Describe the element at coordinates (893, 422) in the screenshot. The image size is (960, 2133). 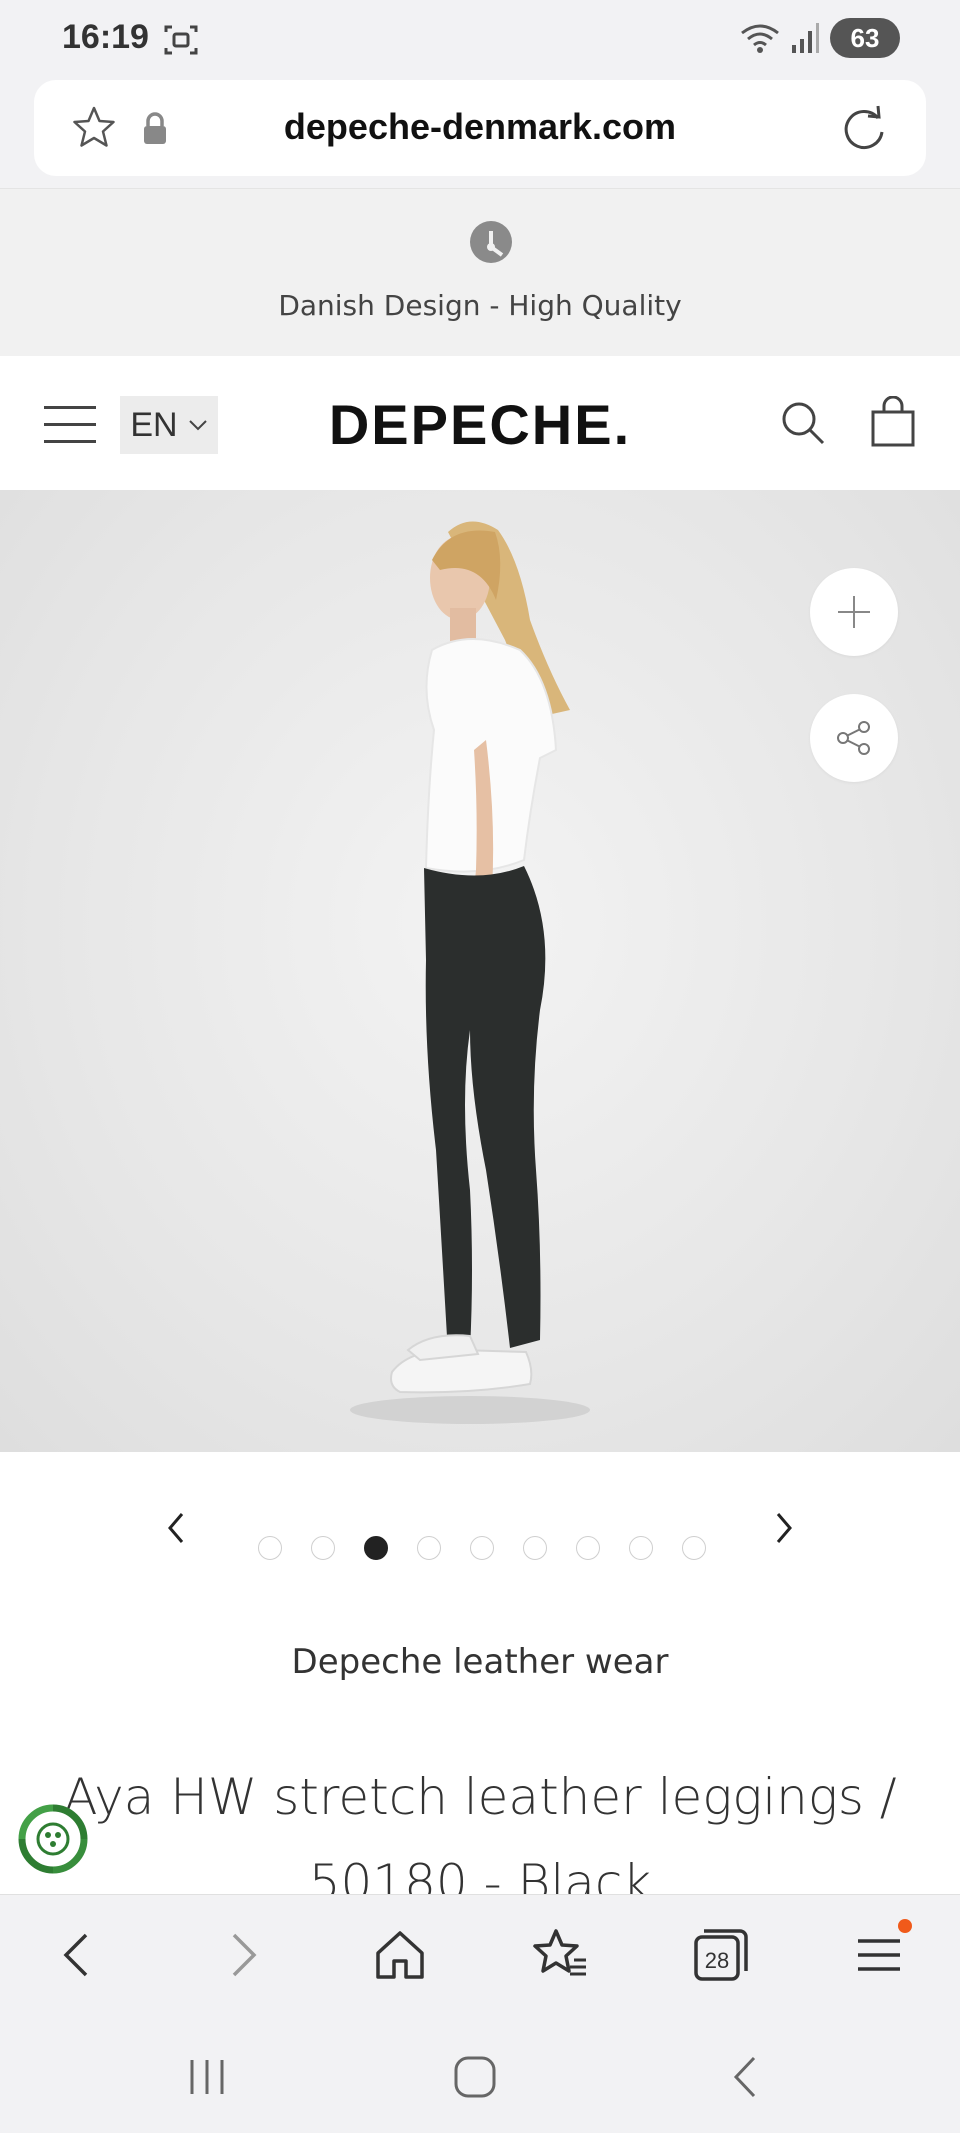
I see `bag-icon` at that location.